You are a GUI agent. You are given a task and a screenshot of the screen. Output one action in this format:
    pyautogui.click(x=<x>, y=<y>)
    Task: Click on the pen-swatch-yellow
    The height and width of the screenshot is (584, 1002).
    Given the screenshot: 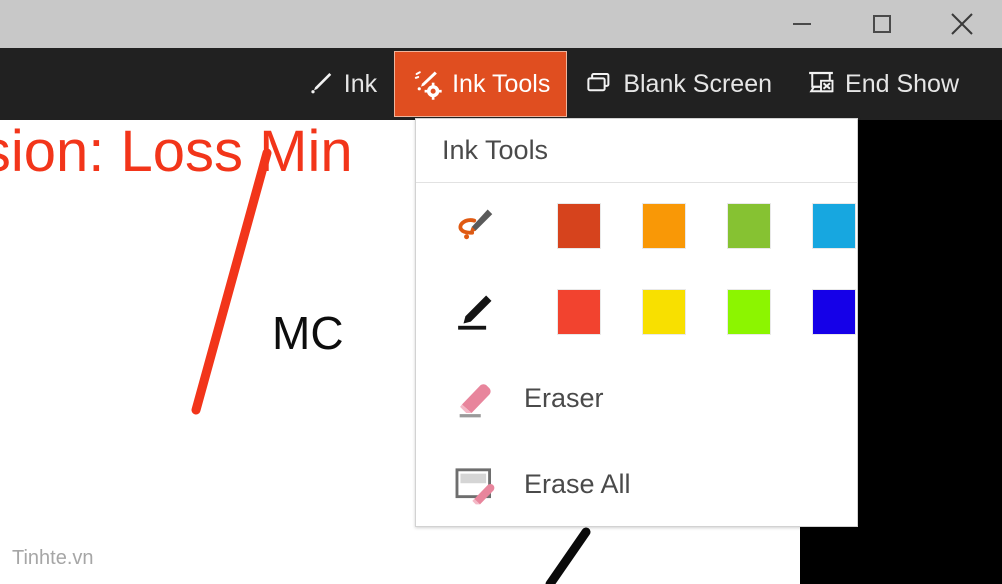 What is the action you would take?
    pyautogui.click(x=664, y=312)
    